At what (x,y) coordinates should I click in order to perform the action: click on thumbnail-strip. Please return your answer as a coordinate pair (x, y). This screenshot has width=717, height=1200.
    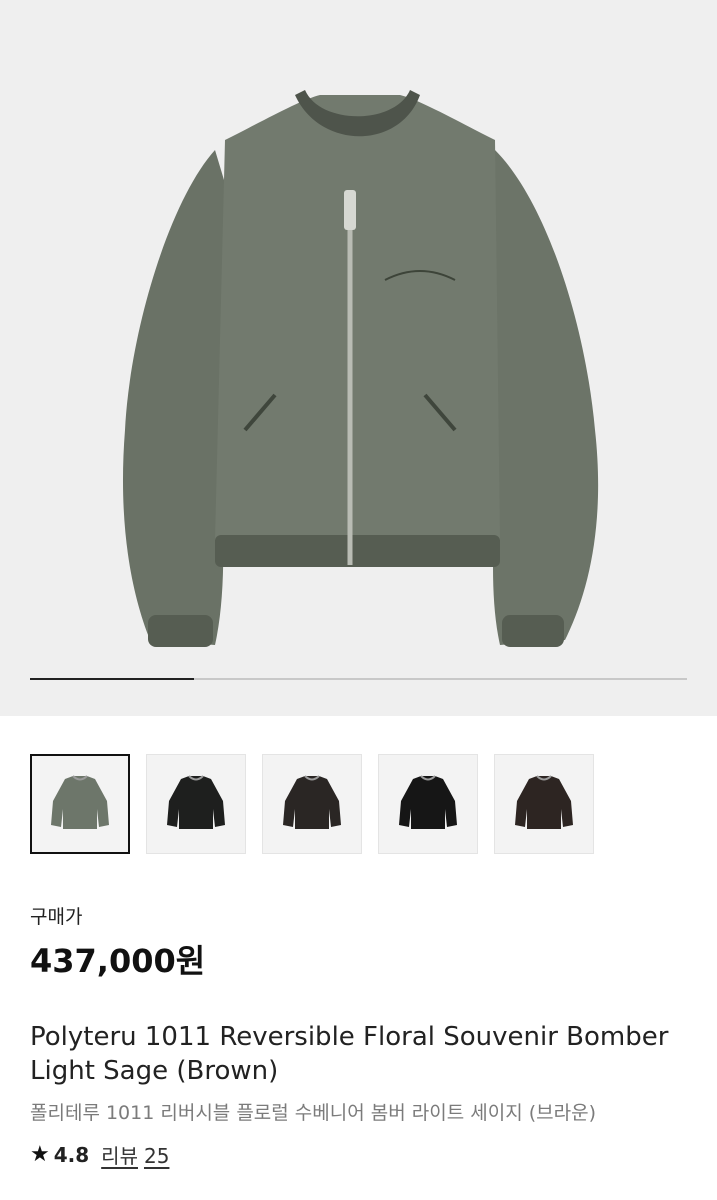
    Looking at the image, I should click on (312, 804).